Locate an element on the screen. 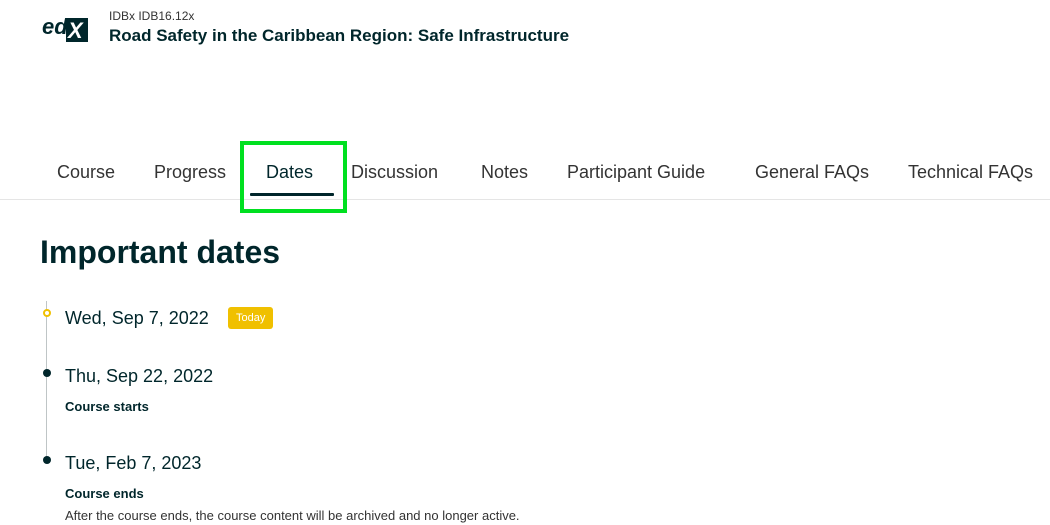 This screenshot has height=525, width=1050. tab-course: Course is located at coordinates (86, 174).